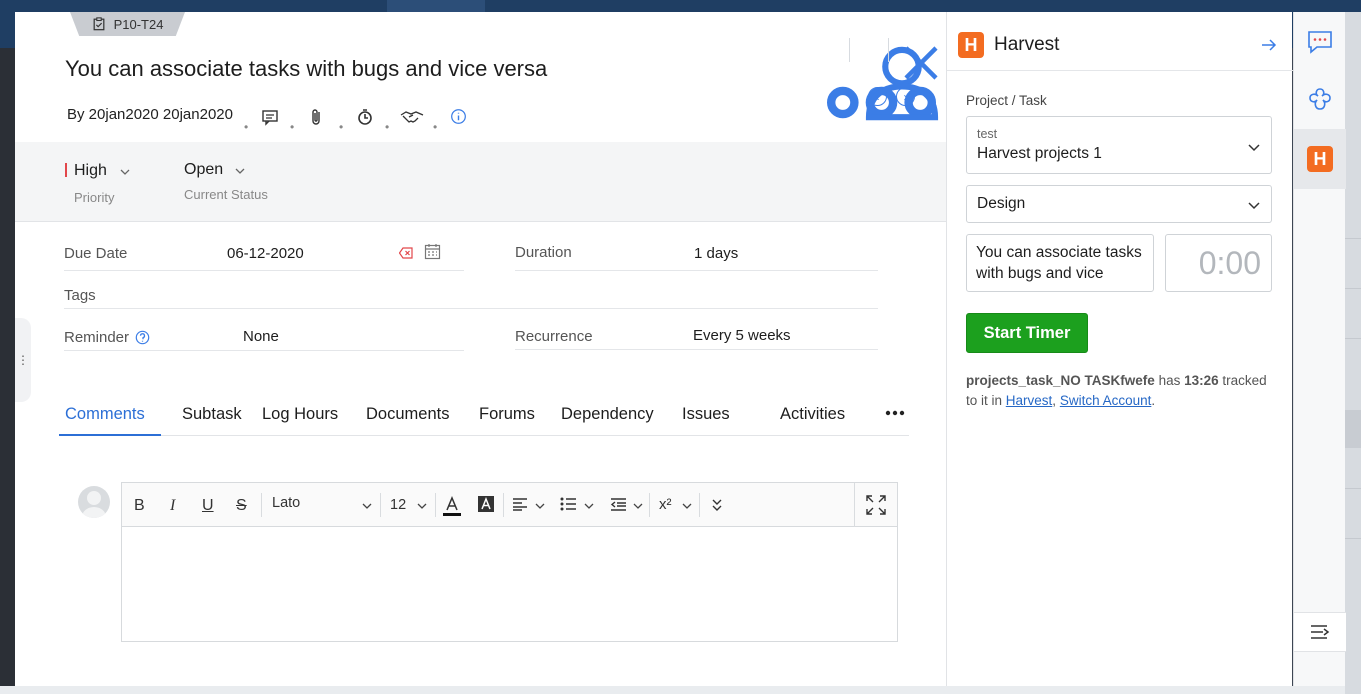 Image resolution: width=1361 pixels, height=694 pixels. What do you see at coordinates (1320, 42) in the screenshot?
I see `chat-integration-button` at bounding box center [1320, 42].